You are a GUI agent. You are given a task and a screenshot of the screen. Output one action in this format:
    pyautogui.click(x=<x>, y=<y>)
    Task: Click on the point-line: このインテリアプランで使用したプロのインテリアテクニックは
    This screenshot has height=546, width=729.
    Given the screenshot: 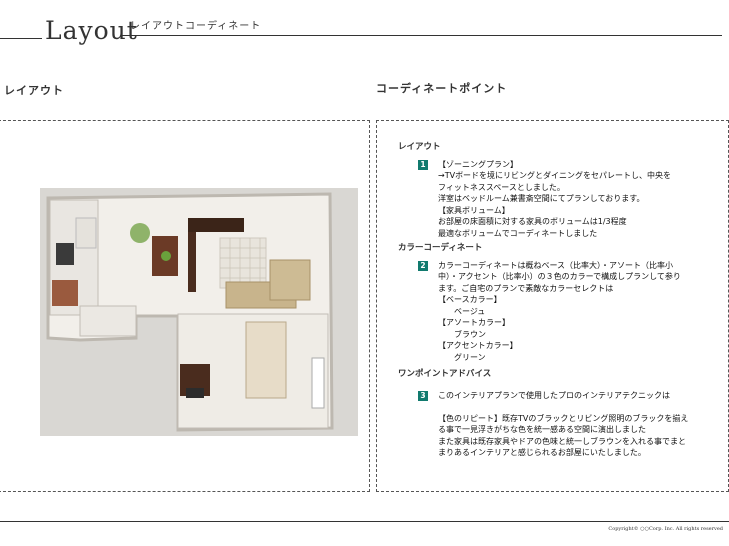 What is the action you would take?
    pyautogui.click(x=554, y=395)
    